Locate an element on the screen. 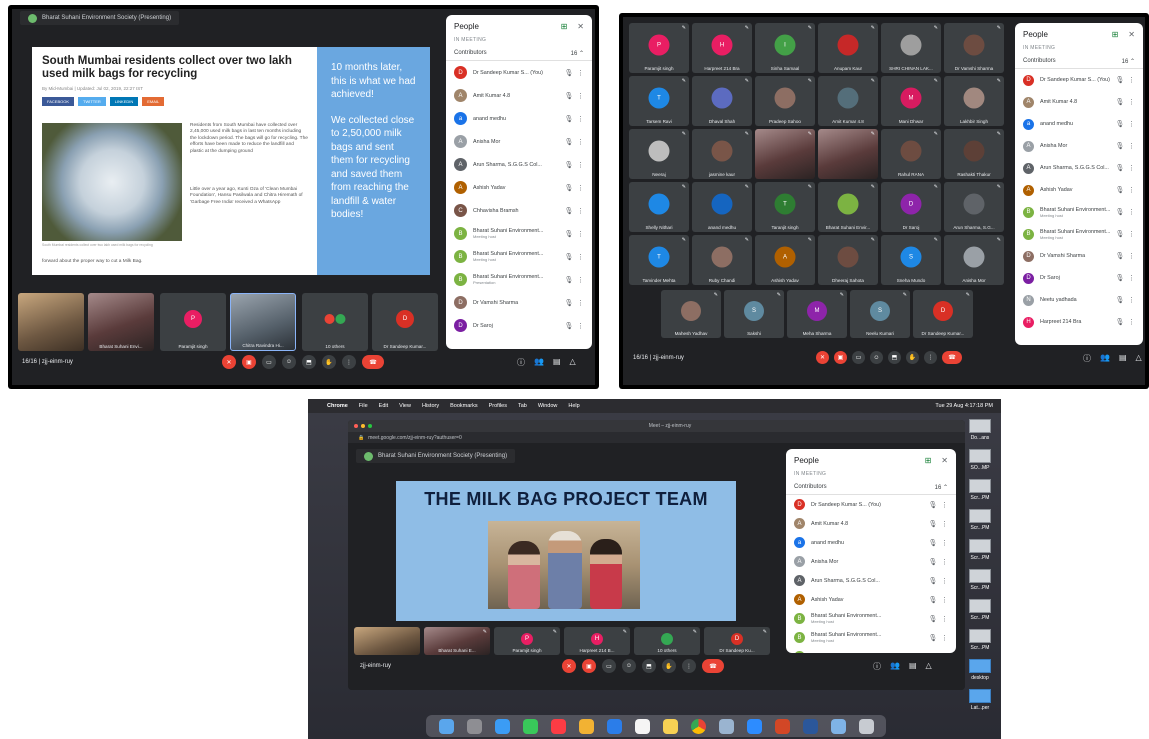  participant-tile-video is located at coordinates (387, 641).